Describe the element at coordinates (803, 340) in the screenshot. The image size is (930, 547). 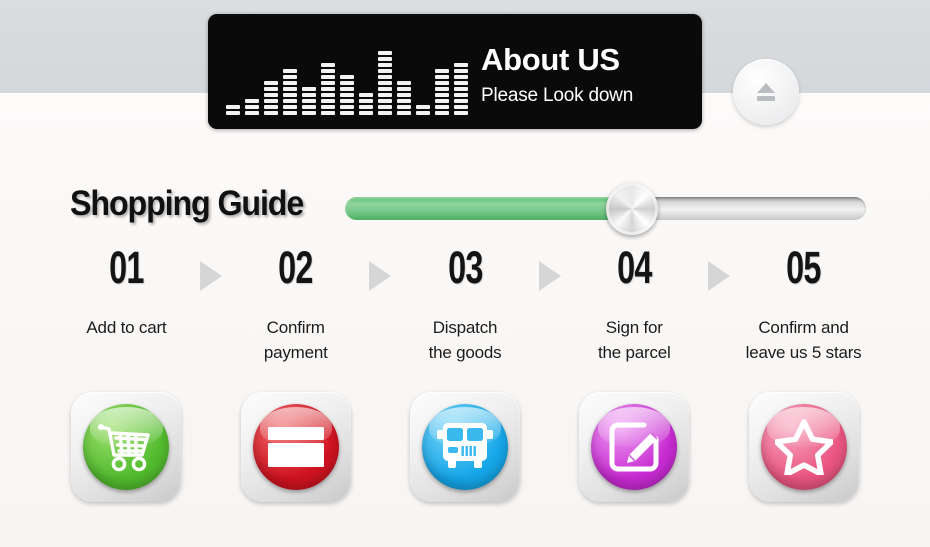
I see `step-label: Confirm and leave us 5 stars` at that location.